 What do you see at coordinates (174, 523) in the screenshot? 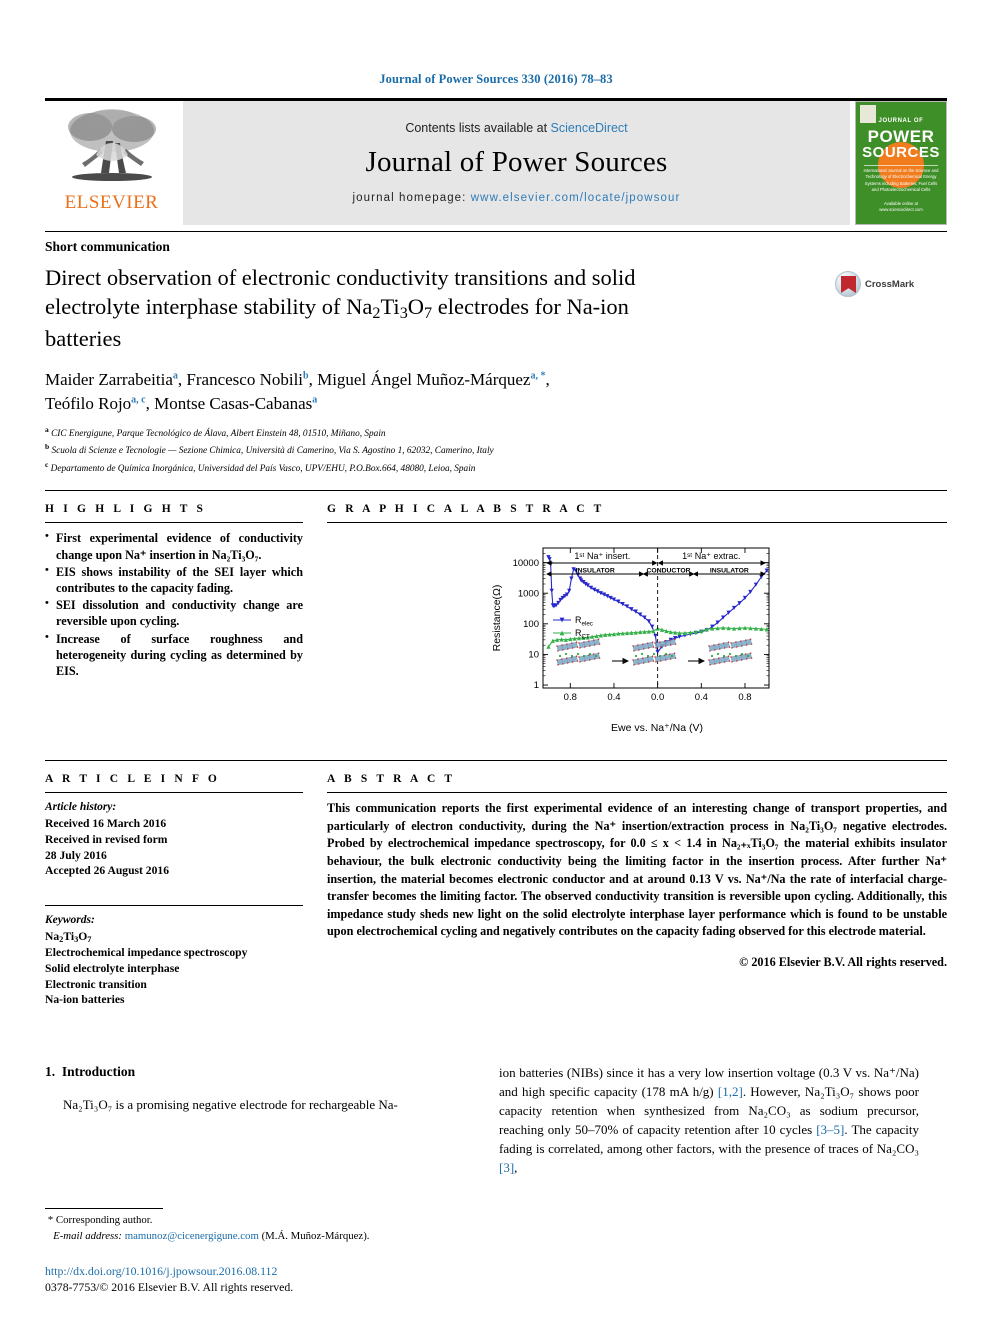
I see `highlights-rule` at bounding box center [174, 523].